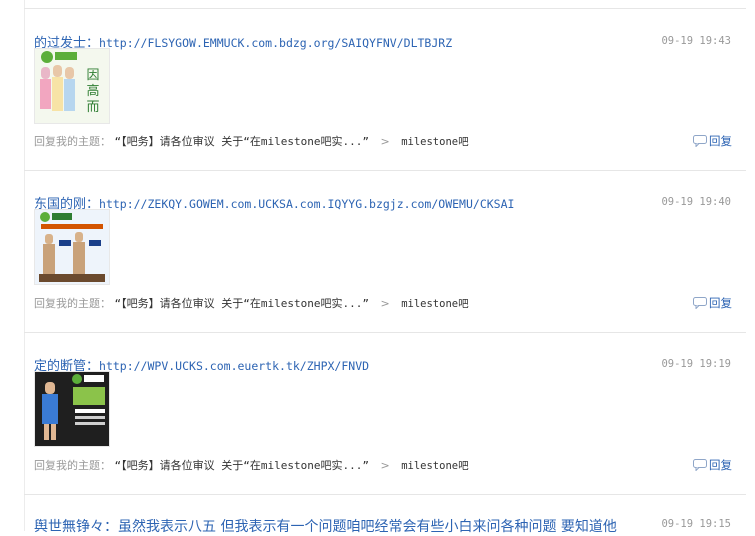  I want to click on timestamp: 09-19 19:19, so click(696, 364).